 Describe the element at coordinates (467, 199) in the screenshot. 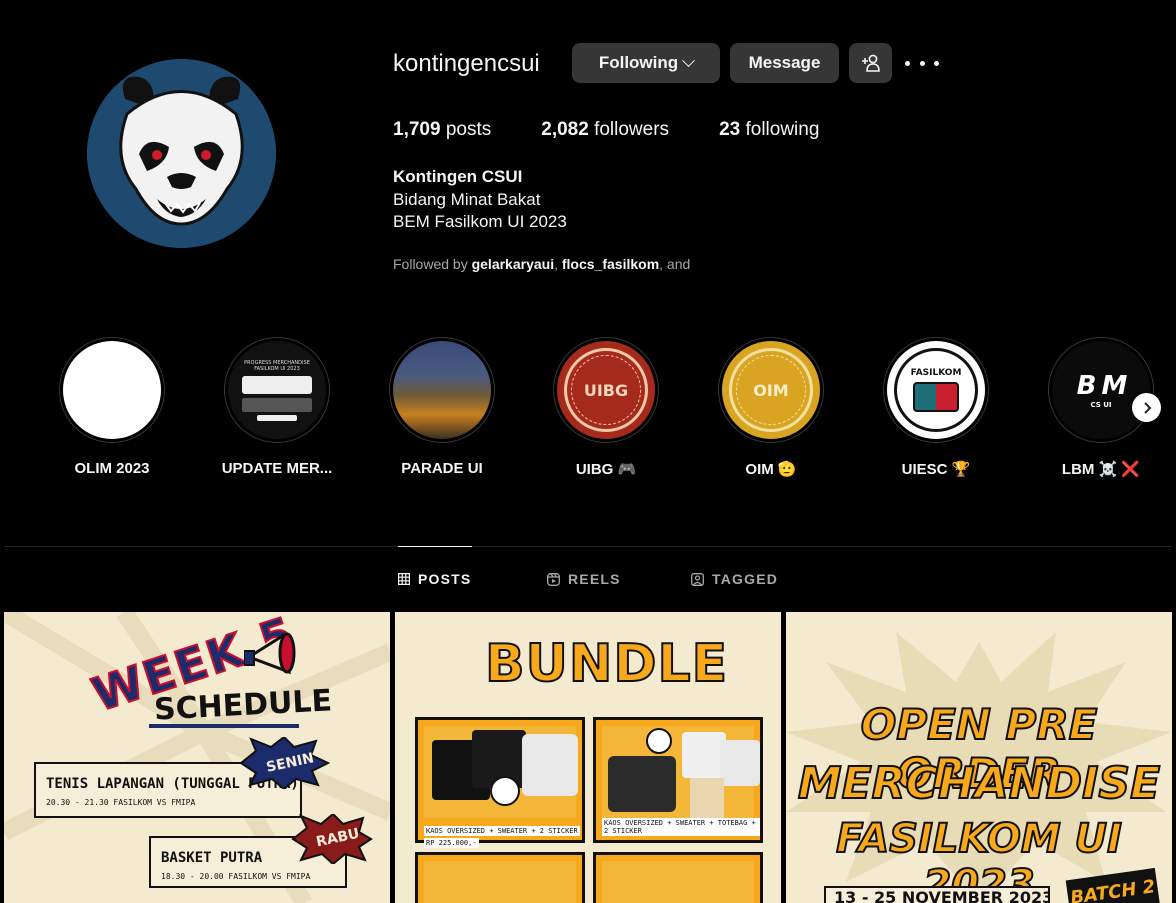

I see `profile-bio-line-1: Bidang Minat Bakat` at that location.